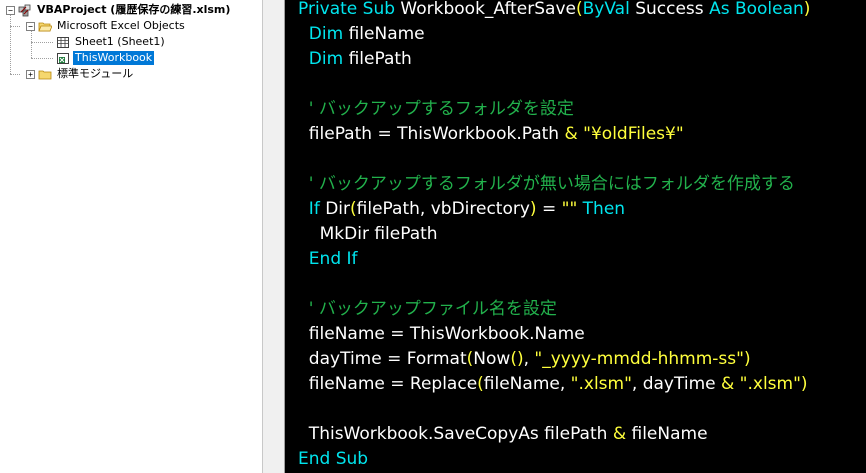 The image size is (866, 473). Describe the element at coordinates (427, 309) in the screenshot. I see `code-line-13: ' バックアップファイル名を設定` at that location.